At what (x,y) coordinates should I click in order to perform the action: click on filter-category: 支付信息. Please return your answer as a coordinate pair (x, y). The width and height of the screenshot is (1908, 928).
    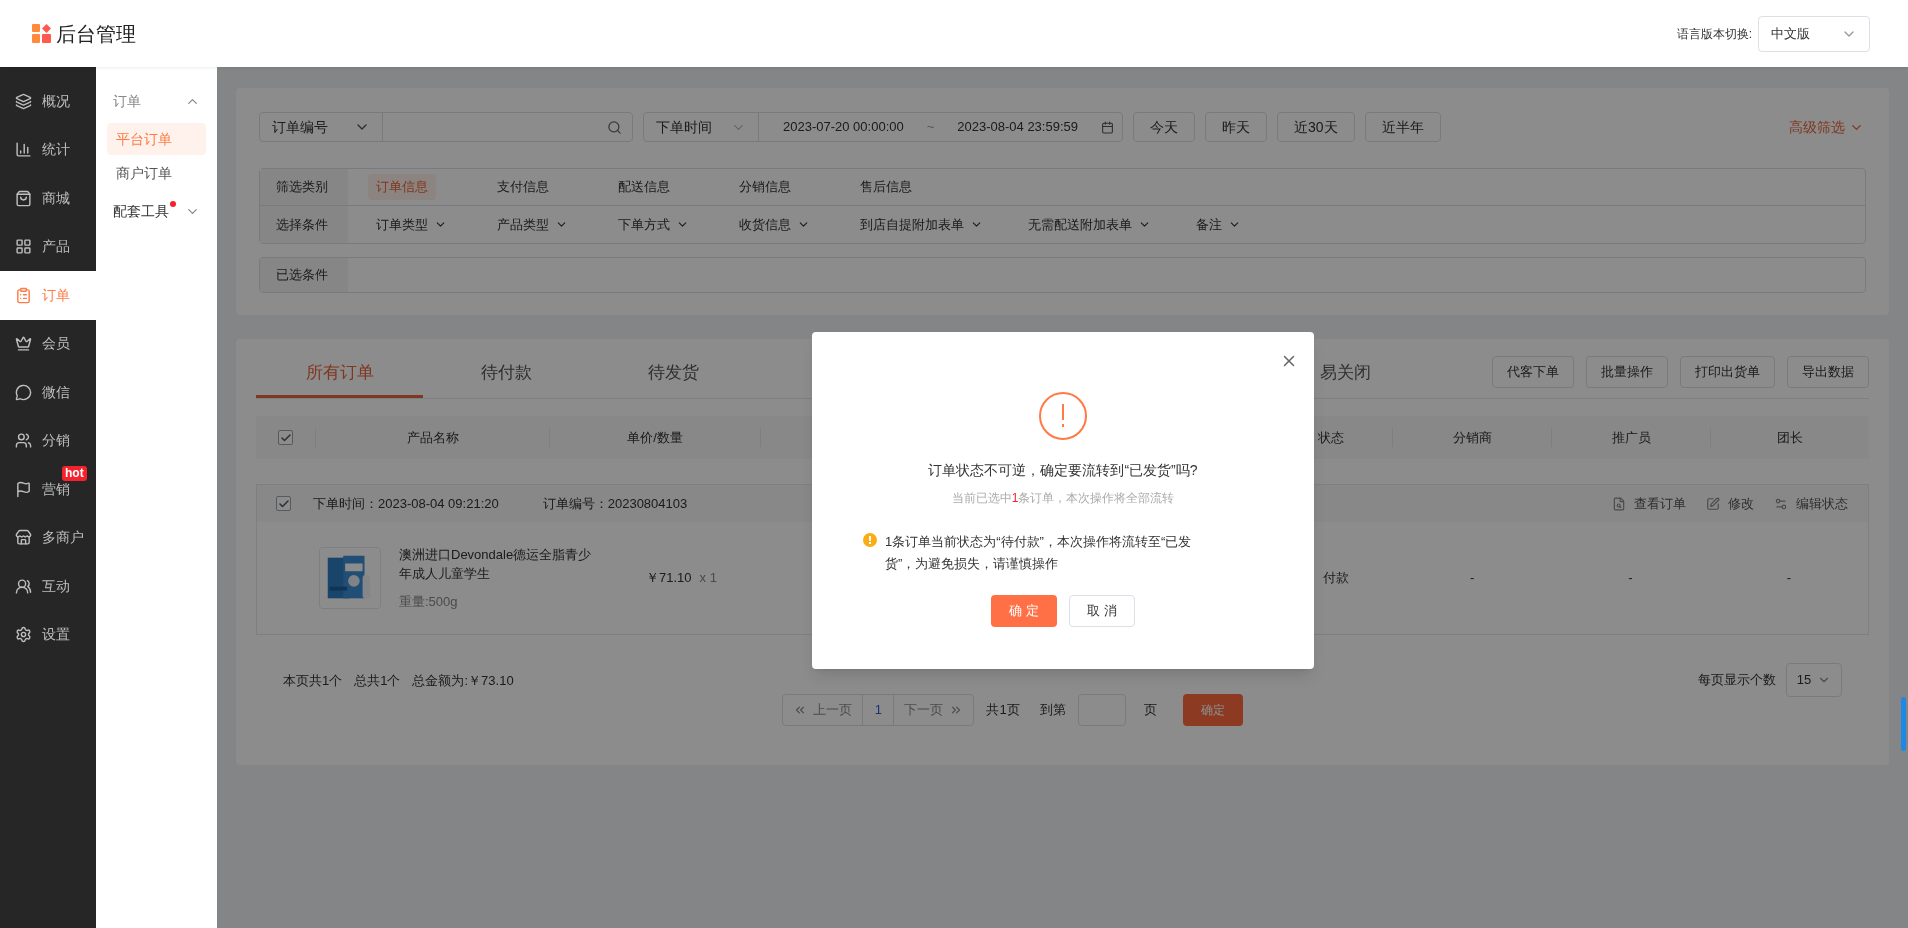
    Looking at the image, I should click on (523, 187).